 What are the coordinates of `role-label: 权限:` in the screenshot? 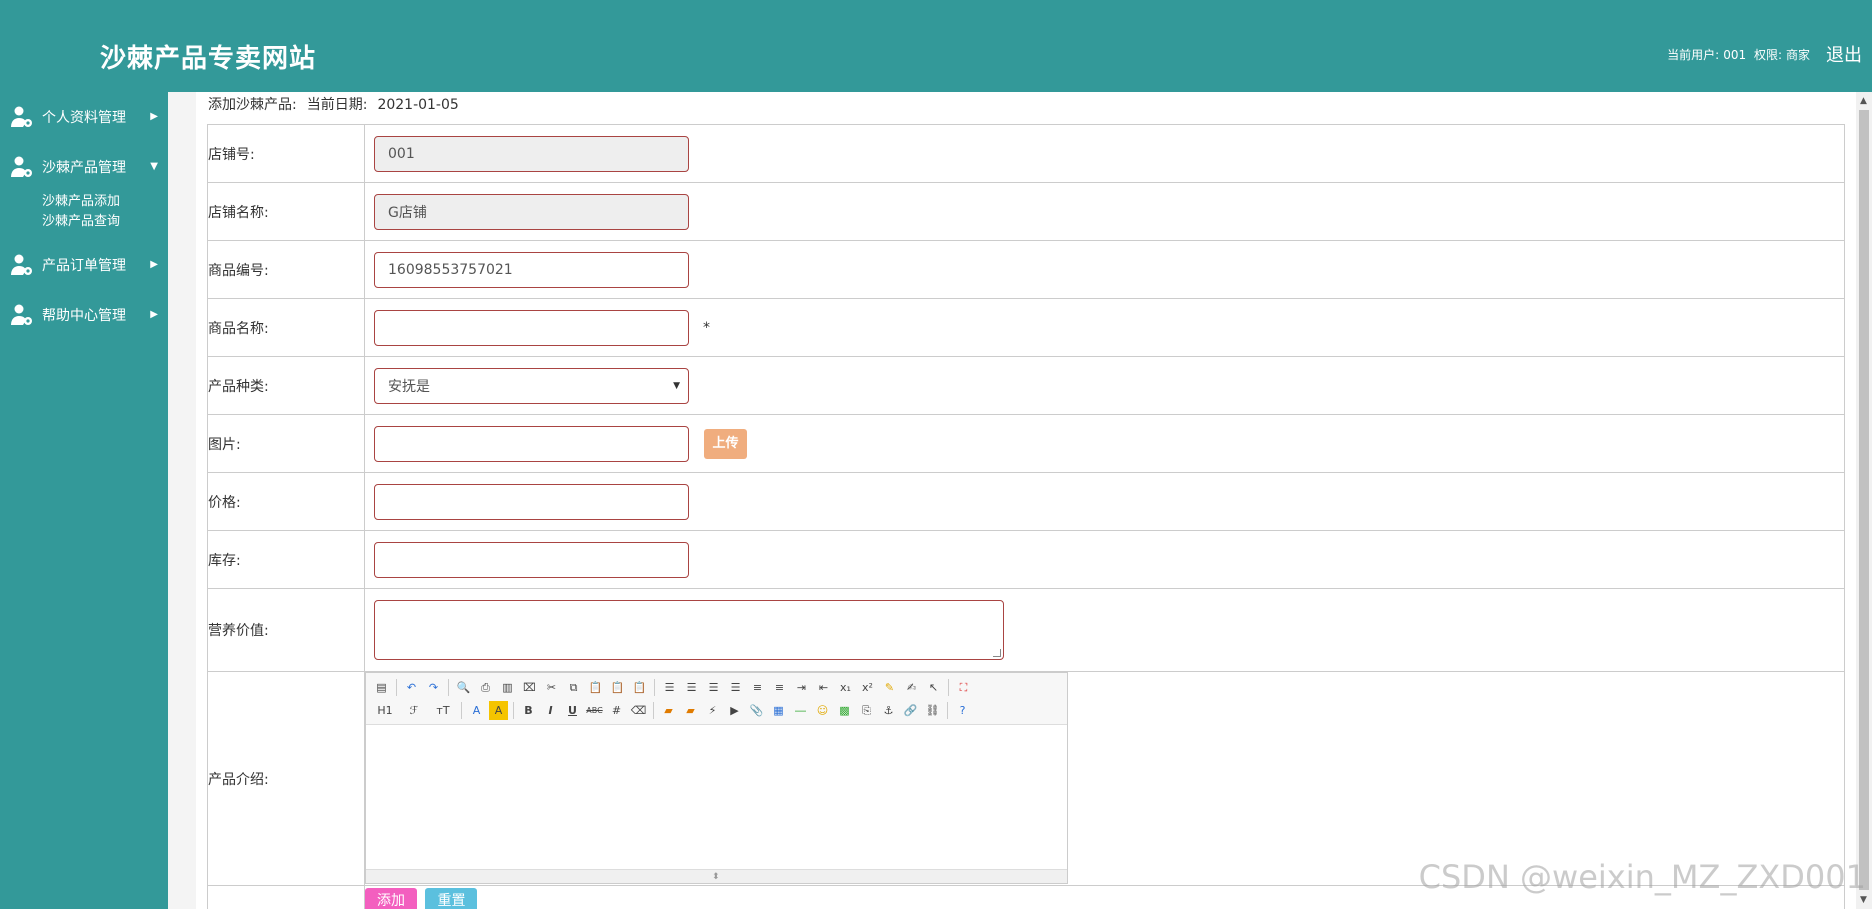 It's located at (1767, 55).